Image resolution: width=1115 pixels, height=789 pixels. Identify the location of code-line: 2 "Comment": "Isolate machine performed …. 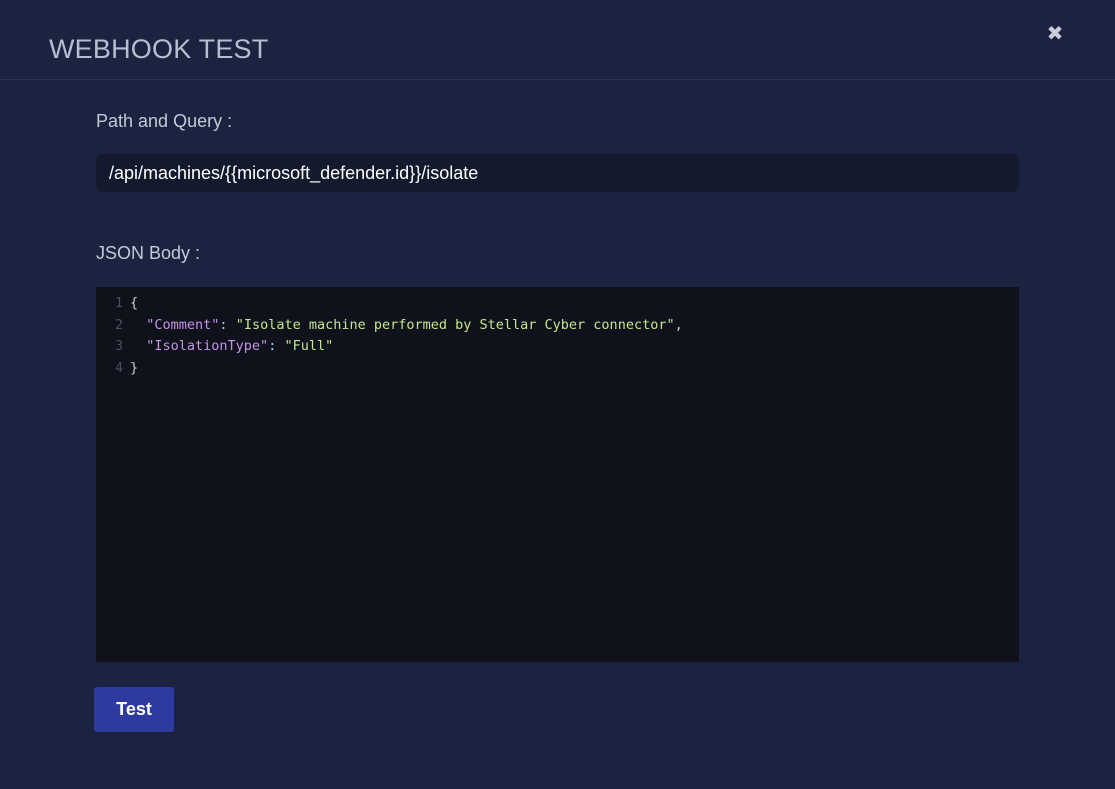
(557, 326).